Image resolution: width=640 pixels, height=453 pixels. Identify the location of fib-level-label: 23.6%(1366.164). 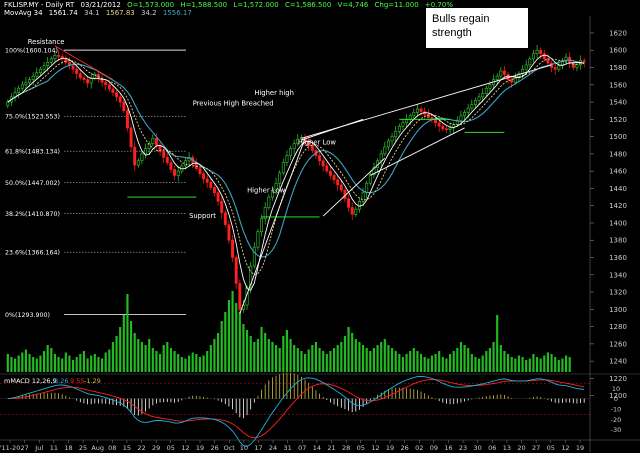
(32, 253).